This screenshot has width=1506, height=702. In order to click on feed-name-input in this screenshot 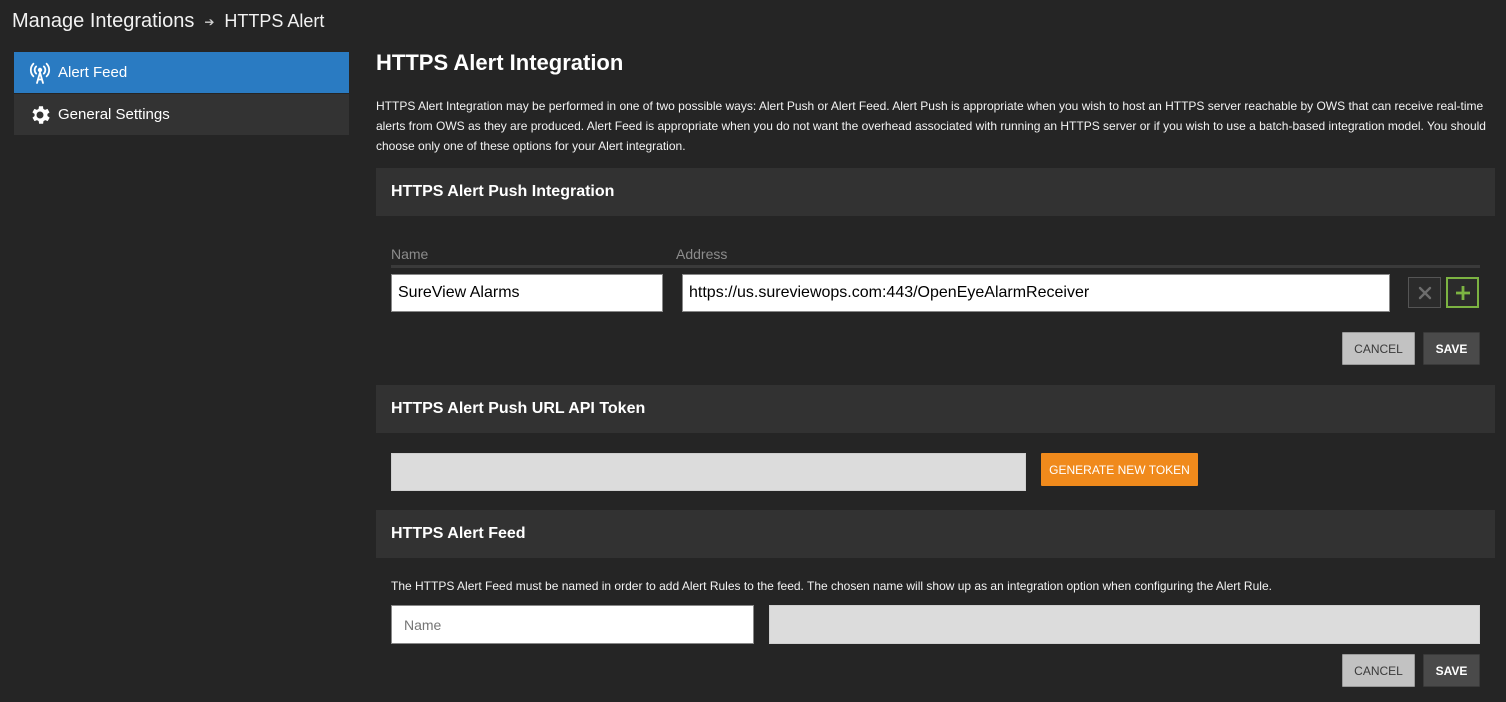, I will do `click(572, 624)`.